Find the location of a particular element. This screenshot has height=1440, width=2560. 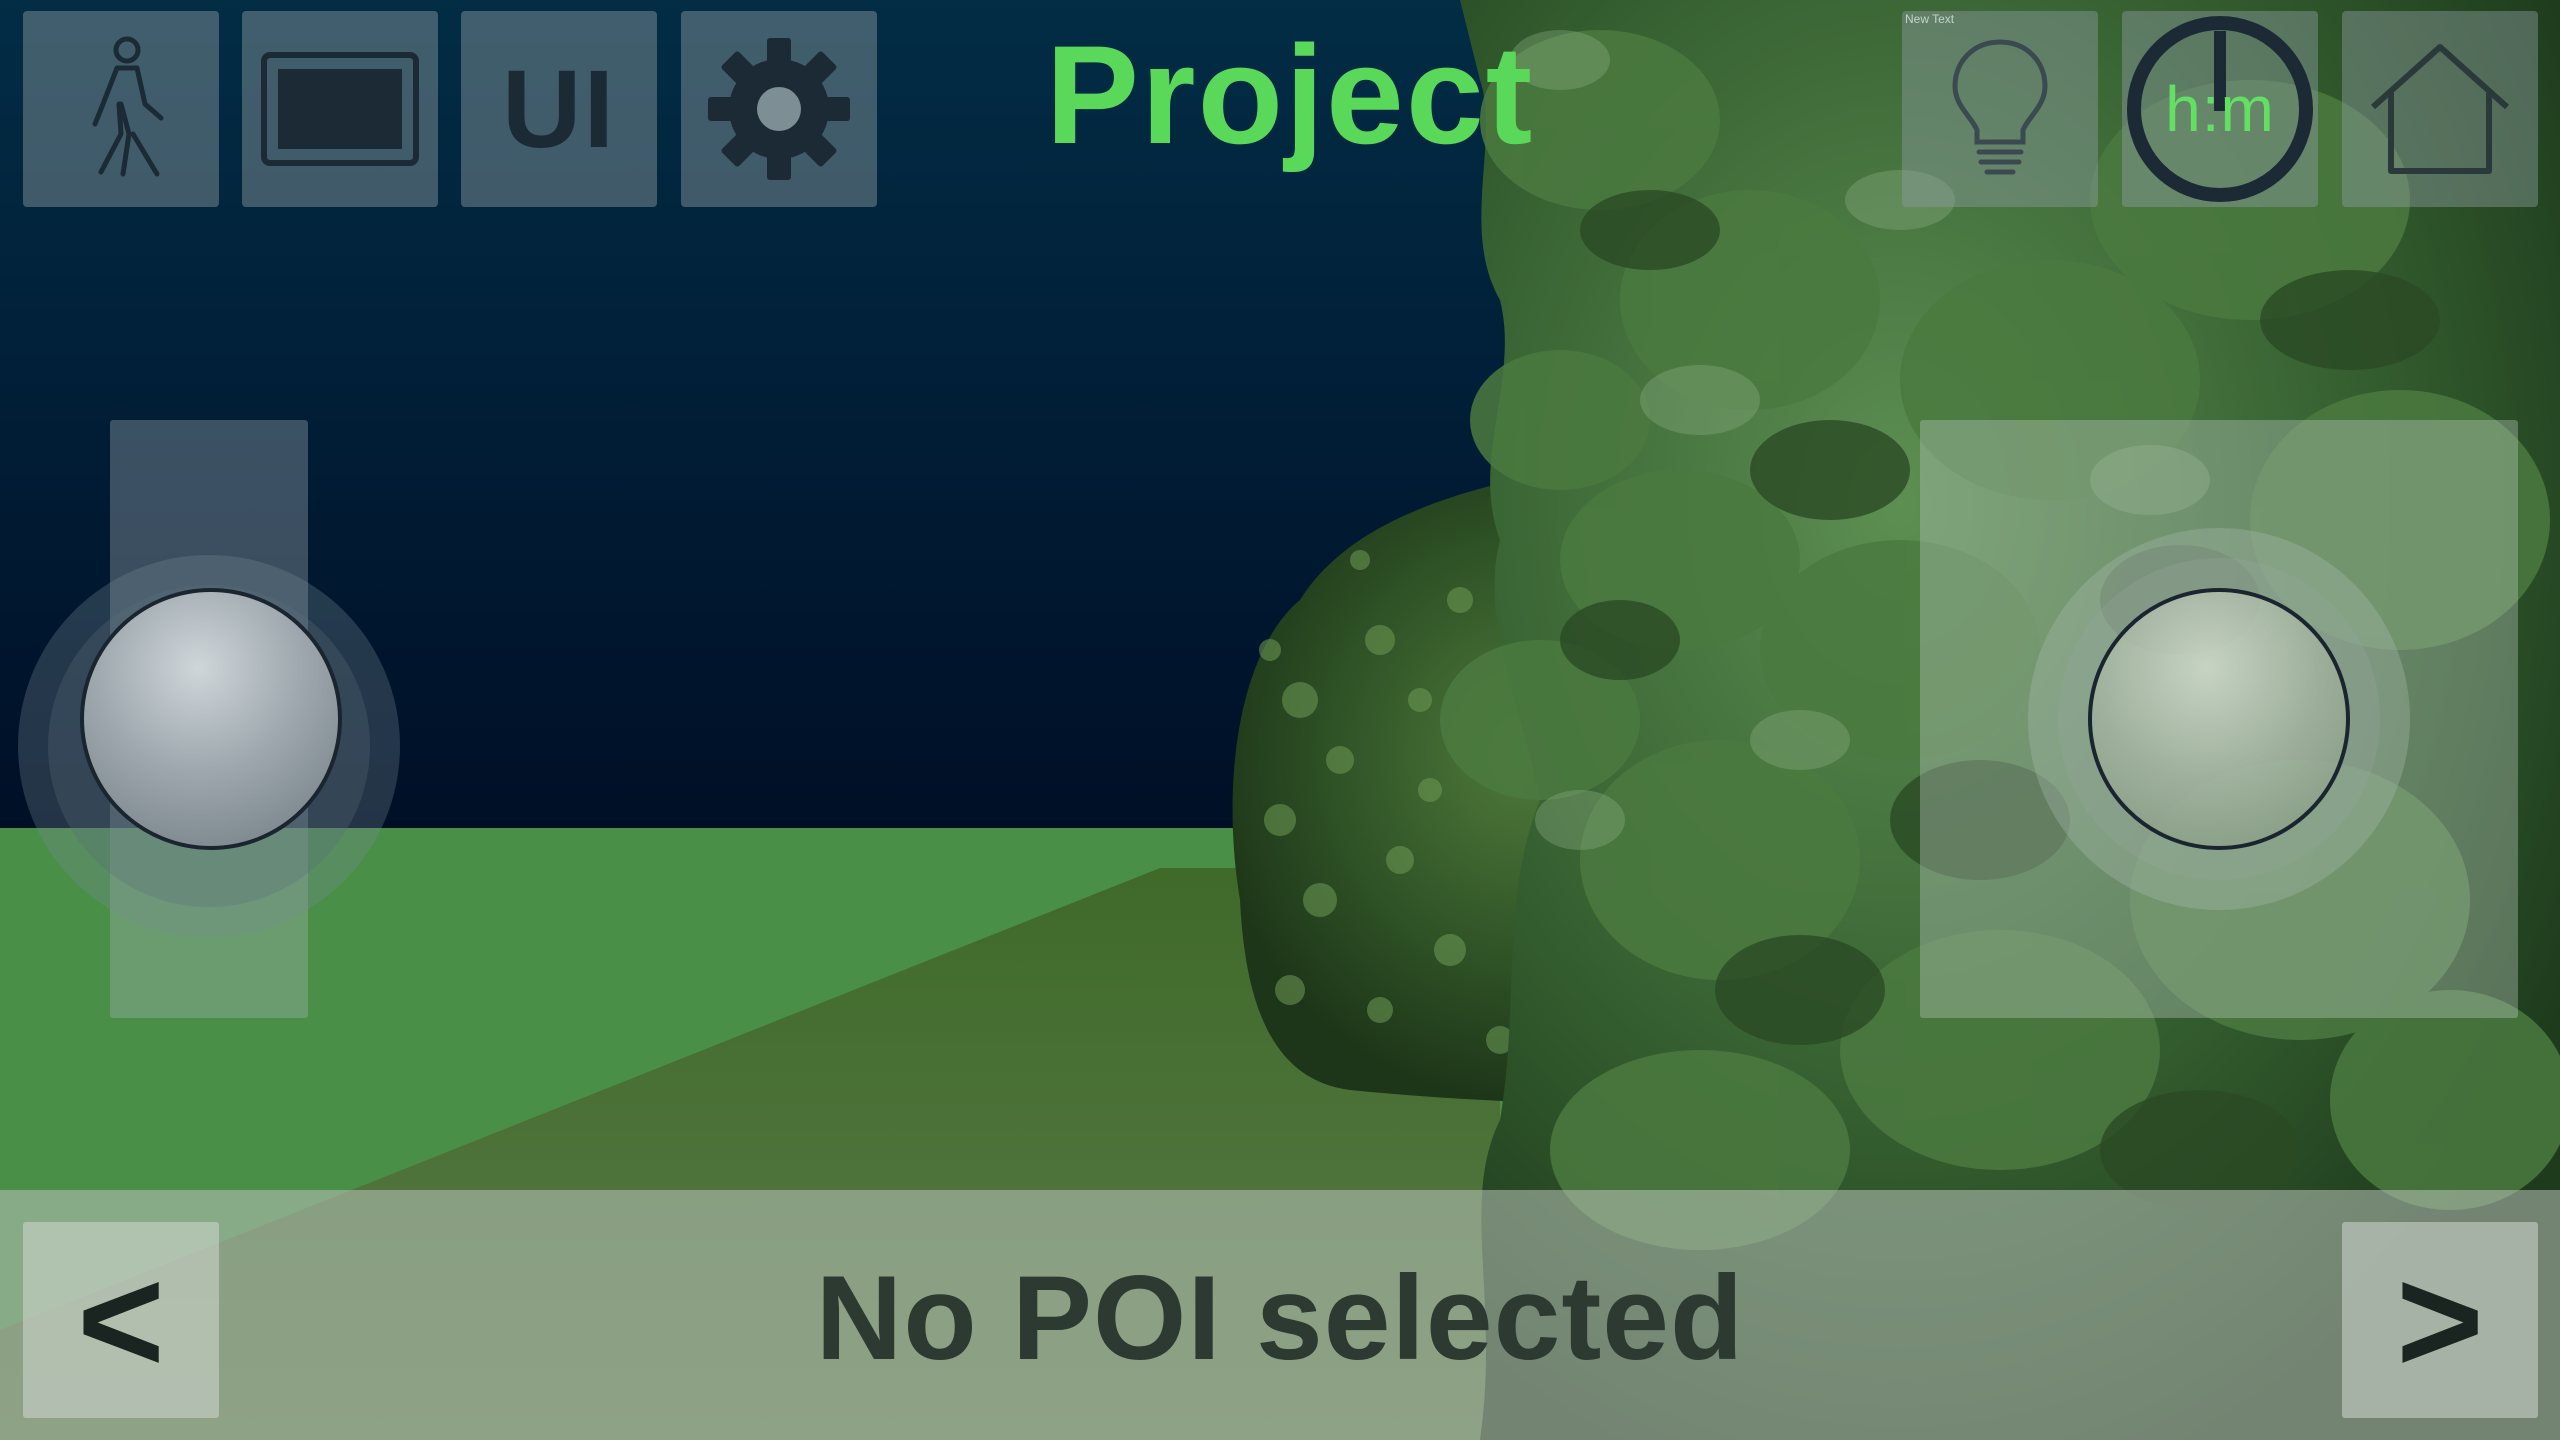

settings-button is located at coordinates (779, 109).